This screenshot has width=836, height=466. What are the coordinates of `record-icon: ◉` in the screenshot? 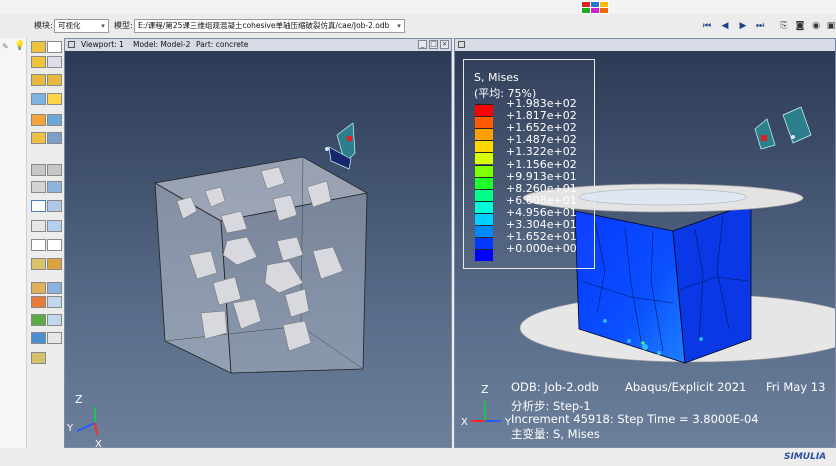 It's located at (816, 26).